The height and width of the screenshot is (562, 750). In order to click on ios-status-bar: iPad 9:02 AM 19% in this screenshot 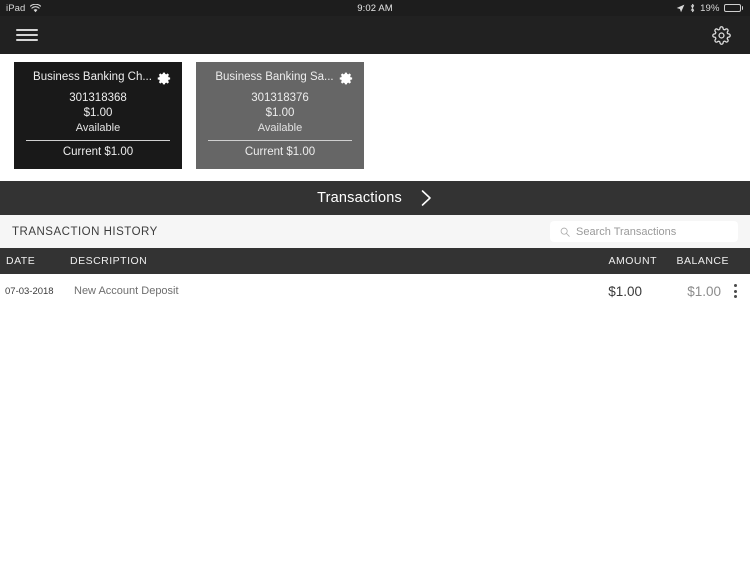, I will do `click(375, 8)`.